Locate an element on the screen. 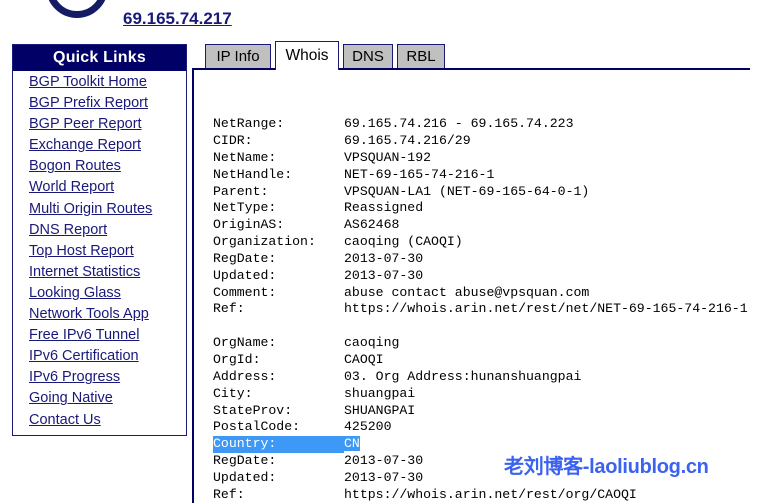 This screenshot has height=504, width=764. whois-field-value: CN is located at coordinates (352, 444).